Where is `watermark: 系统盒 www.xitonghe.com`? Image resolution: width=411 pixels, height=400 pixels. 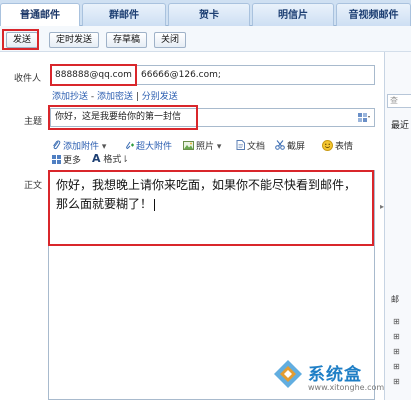
watermark: 系统盒 www.xitonghe.com is located at coordinates (339, 378).